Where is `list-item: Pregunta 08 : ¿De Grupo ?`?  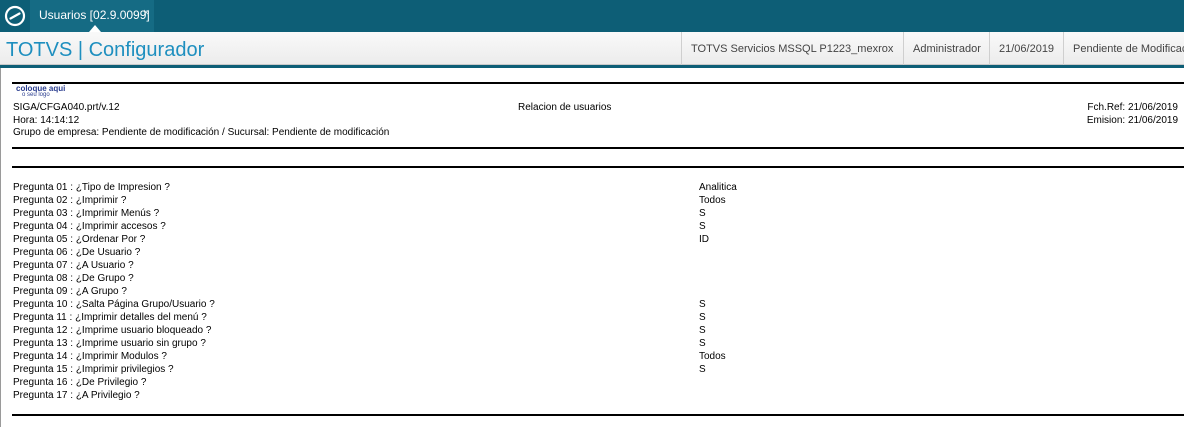 list-item: Pregunta 08 : ¿De Grupo ? is located at coordinates (598, 278).